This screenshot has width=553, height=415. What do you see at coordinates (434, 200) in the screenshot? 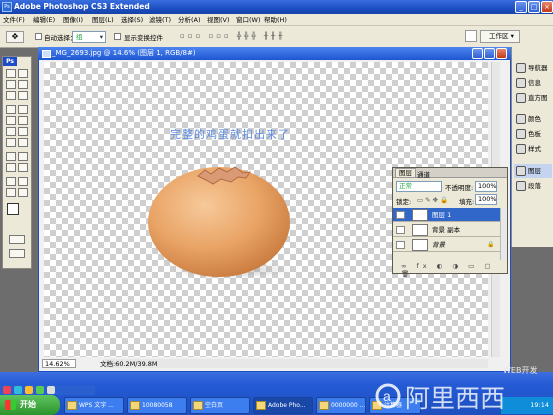
I see `lock-buttons: ▭✎✥🔒` at bounding box center [434, 200].